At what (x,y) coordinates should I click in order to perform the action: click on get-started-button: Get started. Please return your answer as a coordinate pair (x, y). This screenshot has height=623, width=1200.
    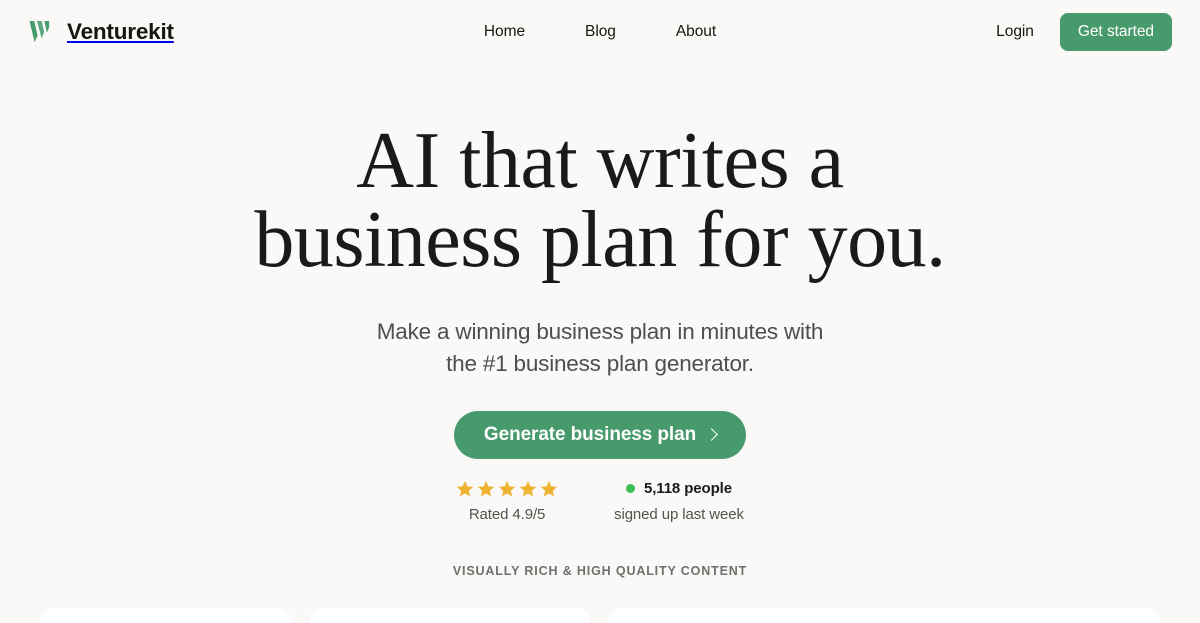
    Looking at the image, I should click on (1115, 32).